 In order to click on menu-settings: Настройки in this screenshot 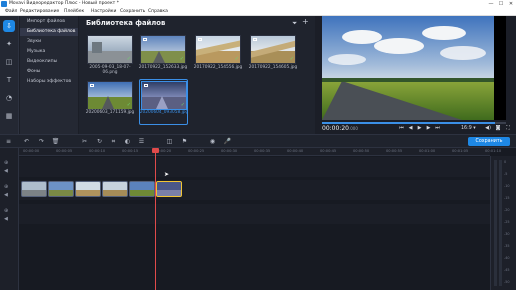, I will do `click(103, 12)`.